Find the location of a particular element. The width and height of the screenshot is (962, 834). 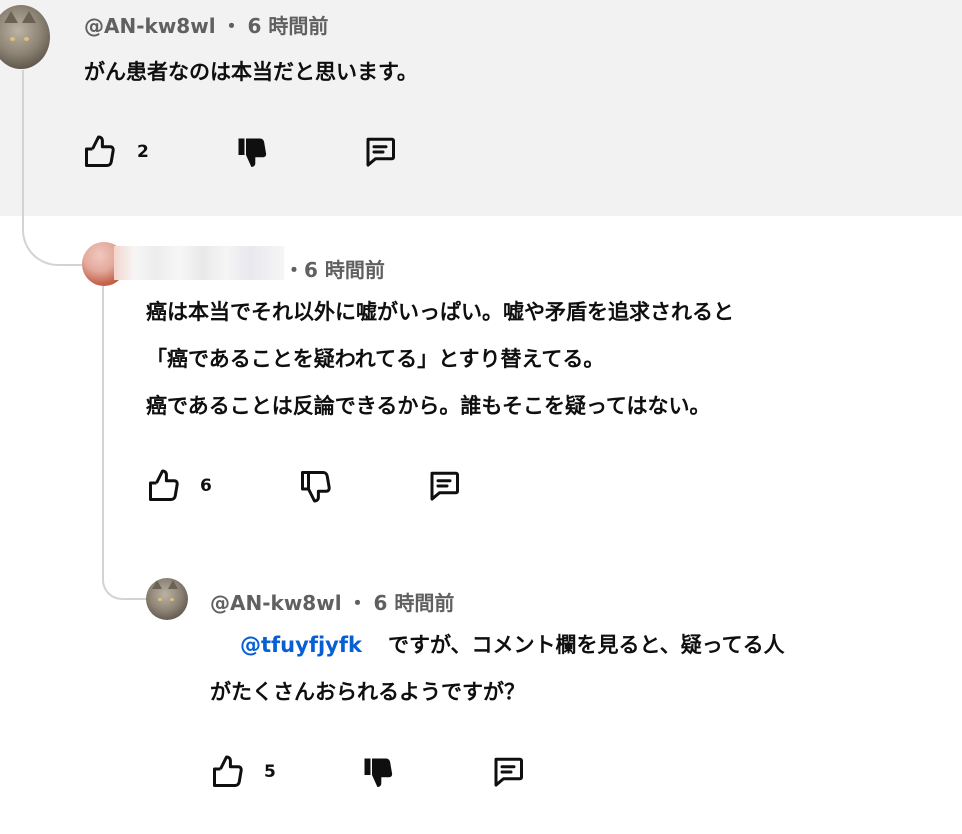

comment-text: がん患者なのは本当だと思います。 is located at coordinates (251, 72).